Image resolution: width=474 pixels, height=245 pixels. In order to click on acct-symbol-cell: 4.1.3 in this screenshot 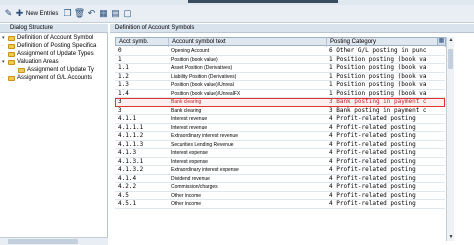, I will do `click(141, 153)`.